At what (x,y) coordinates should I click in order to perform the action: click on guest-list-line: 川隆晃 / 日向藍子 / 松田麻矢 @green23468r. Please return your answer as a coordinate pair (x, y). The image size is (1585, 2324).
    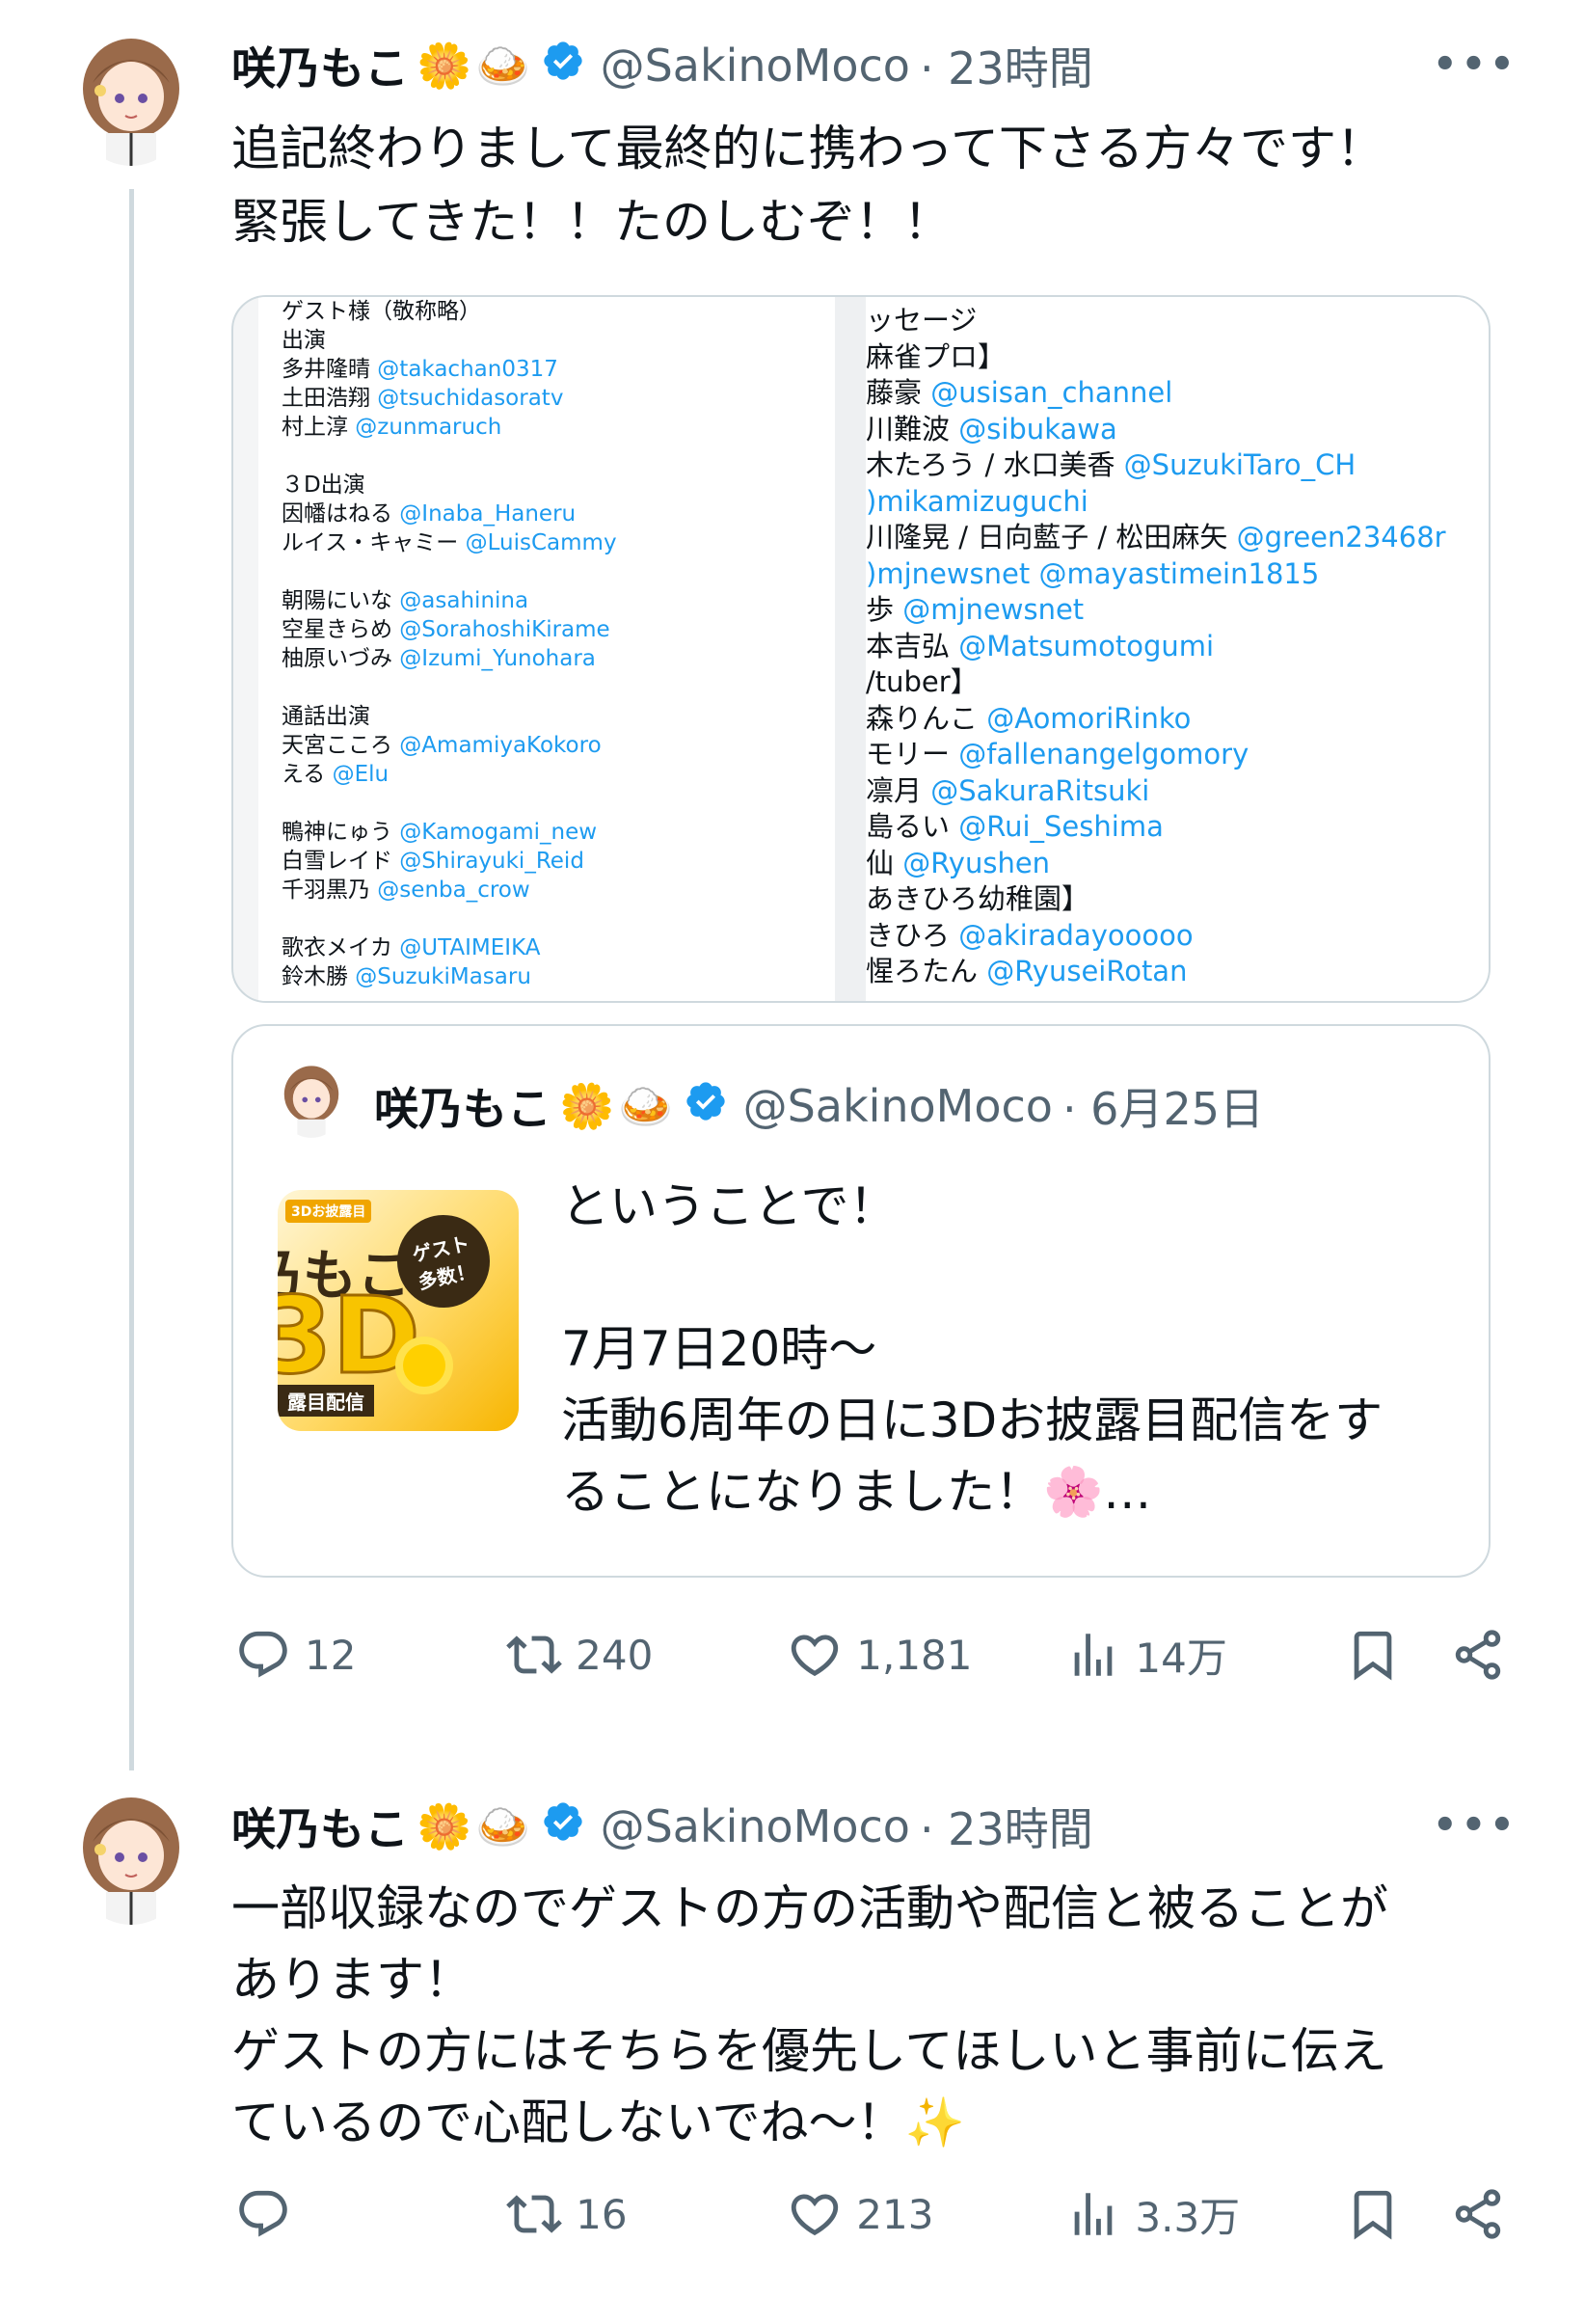
    Looking at the image, I should click on (1156, 538).